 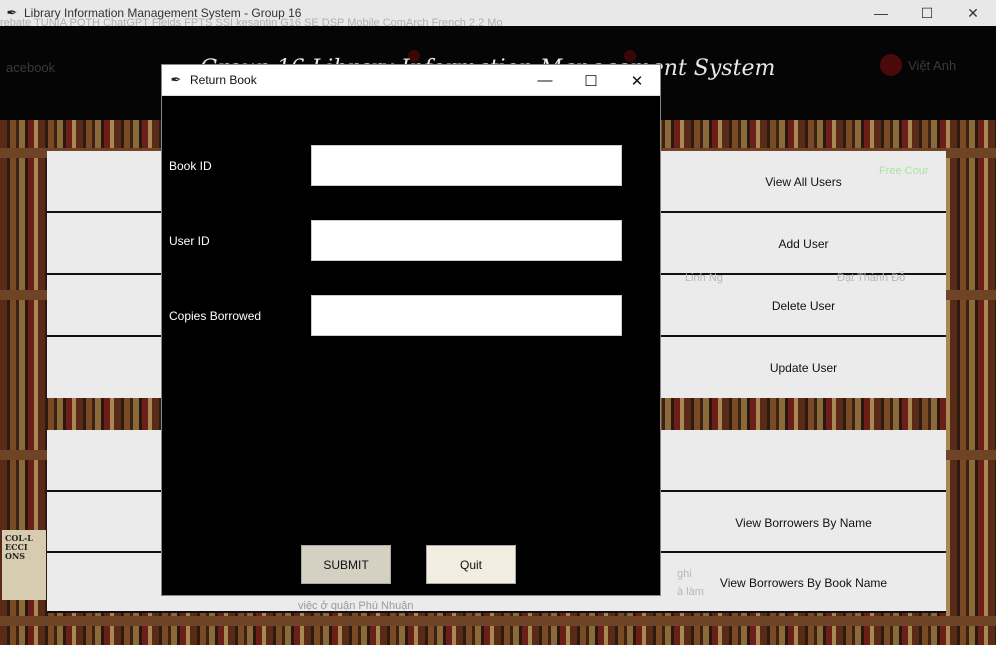 What do you see at coordinates (31, 67) in the screenshot?
I see `background-facebook-text: acebook` at bounding box center [31, 67].